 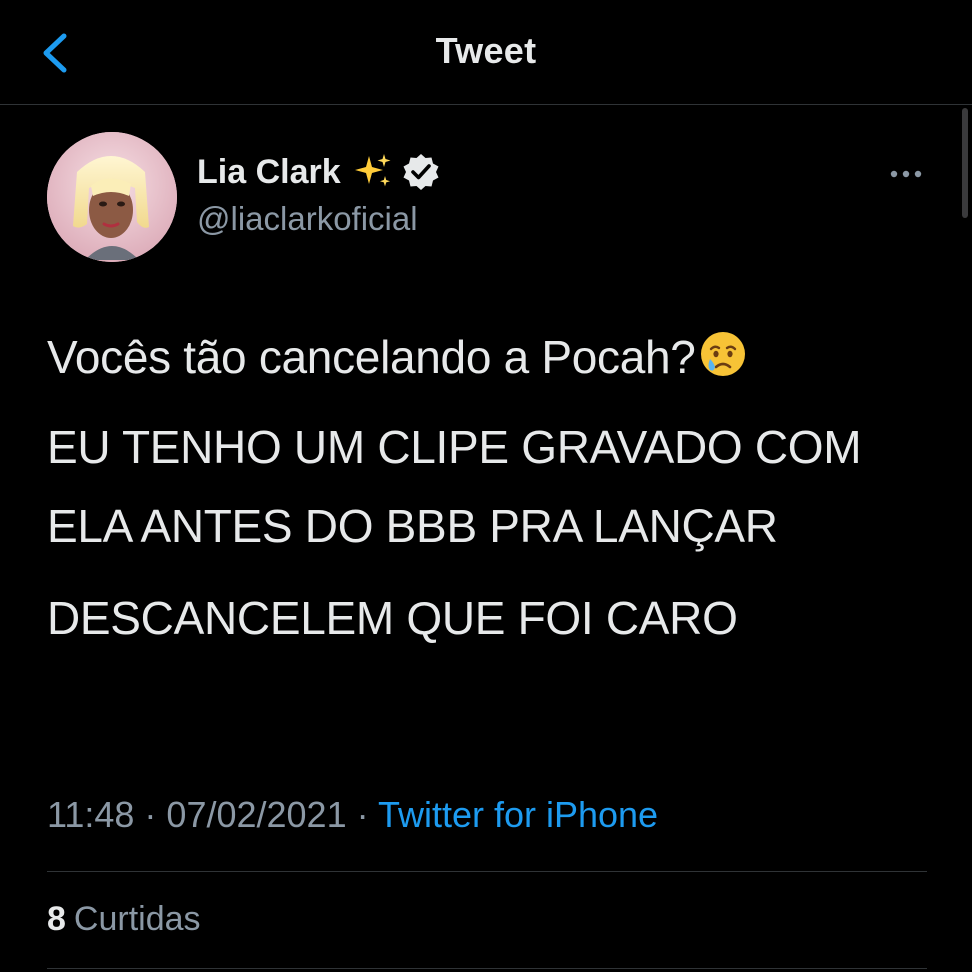 I want to click on tweet-paragraph: DESCANCELEM QUE FOI CARO, so click(x=392, y=618).